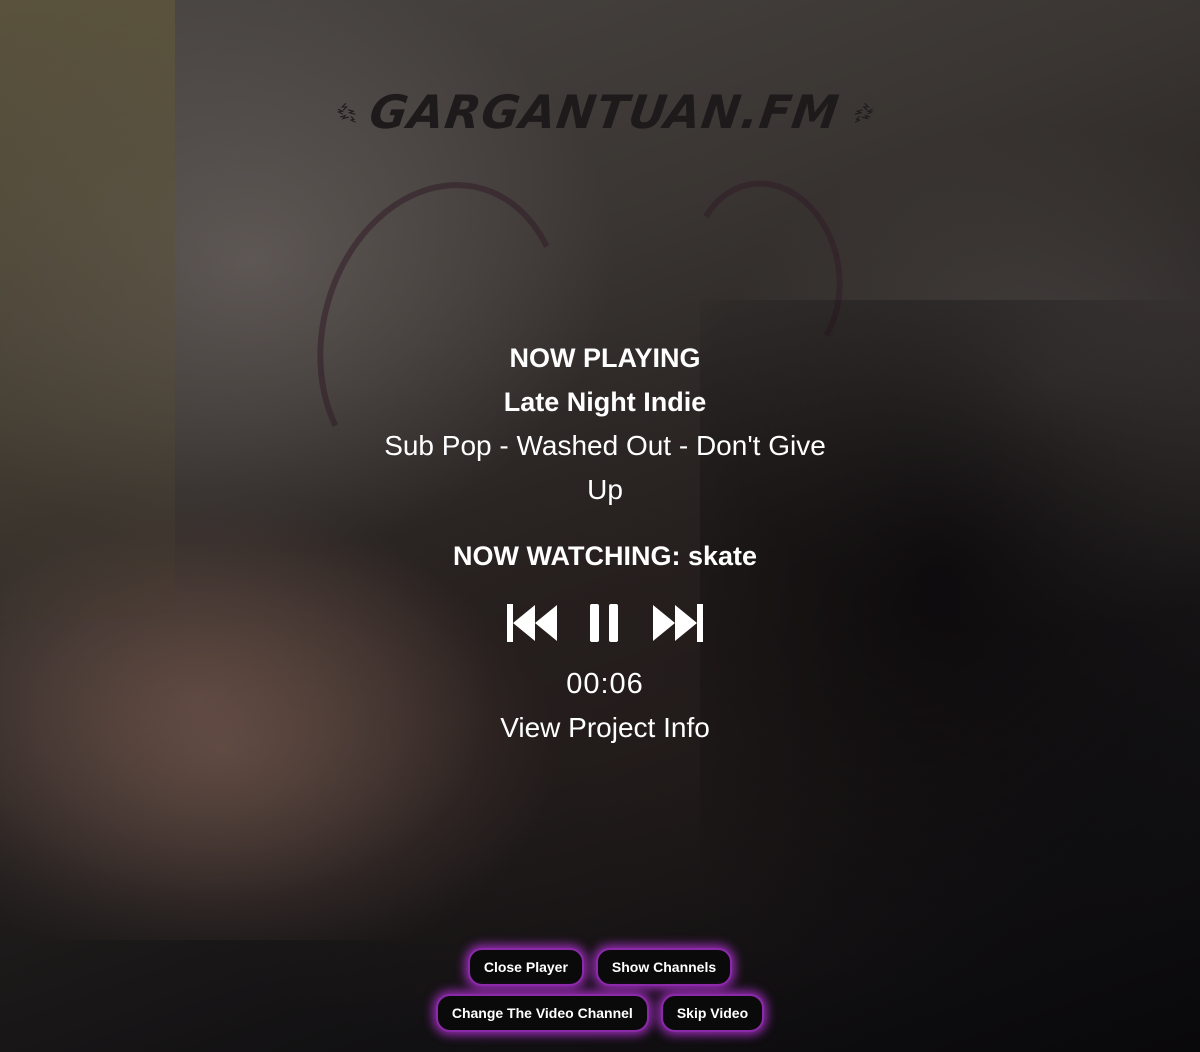  Describe the element at coordinates (525, 967) in the screenshot. I see `close-player-button: Close Player` at that location.